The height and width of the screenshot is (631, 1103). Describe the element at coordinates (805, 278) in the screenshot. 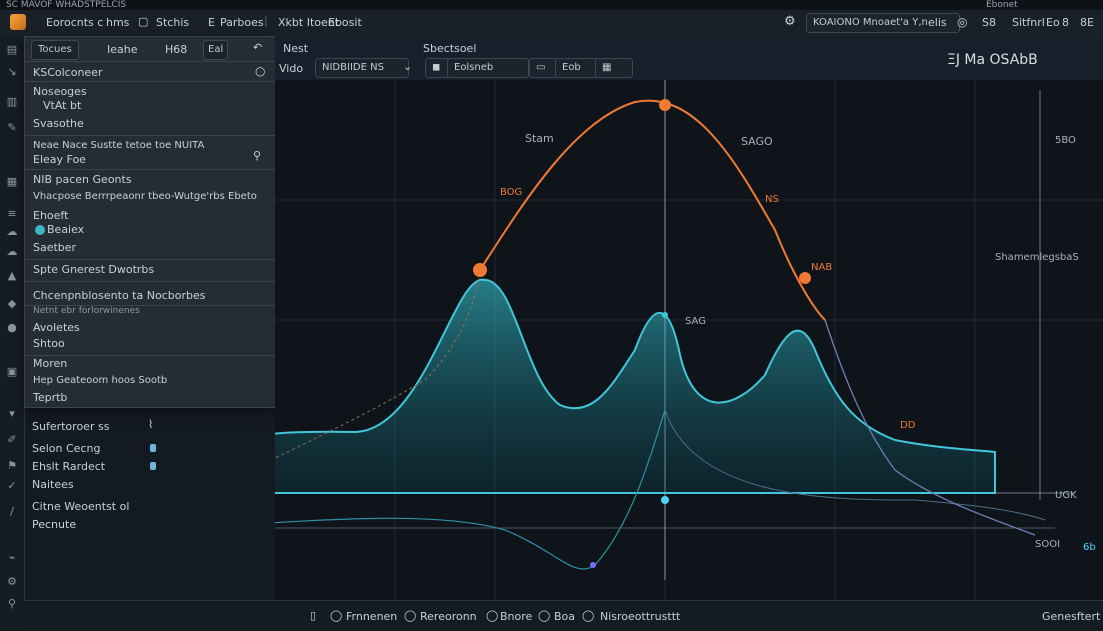

I see `marker-right` at that location.